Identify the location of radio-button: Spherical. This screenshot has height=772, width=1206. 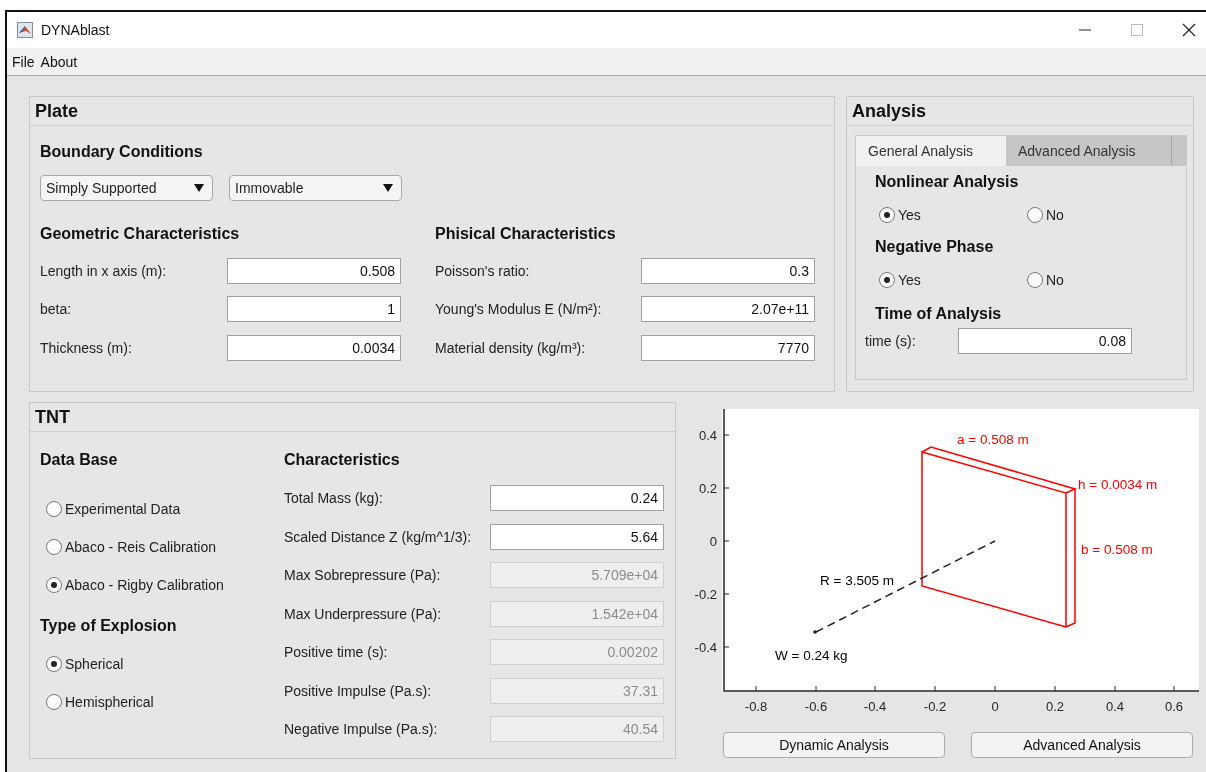
(165, 664).